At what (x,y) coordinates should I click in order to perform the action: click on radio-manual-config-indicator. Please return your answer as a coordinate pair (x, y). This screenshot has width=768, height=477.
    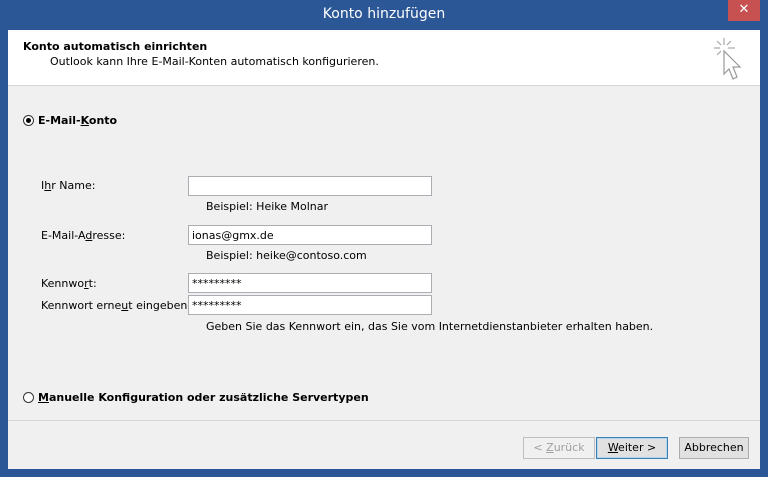
    Looking at the image, I should click on (28, 397).